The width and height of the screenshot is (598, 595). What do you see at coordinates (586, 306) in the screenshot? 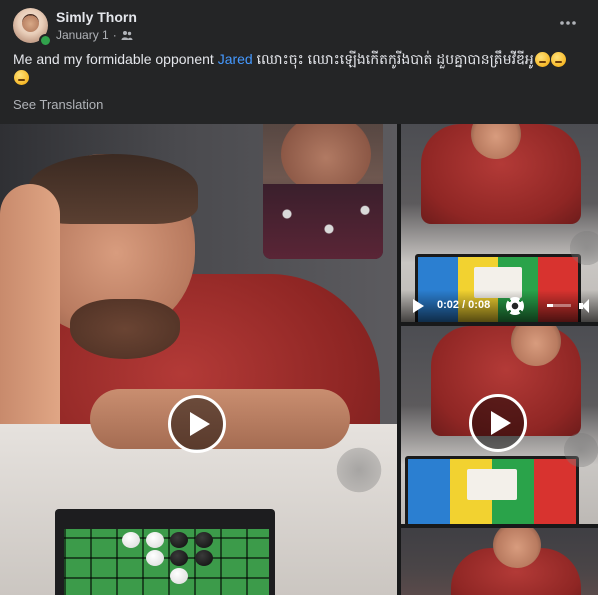
I see `speaker-icon` at bounding box center [586, 306].